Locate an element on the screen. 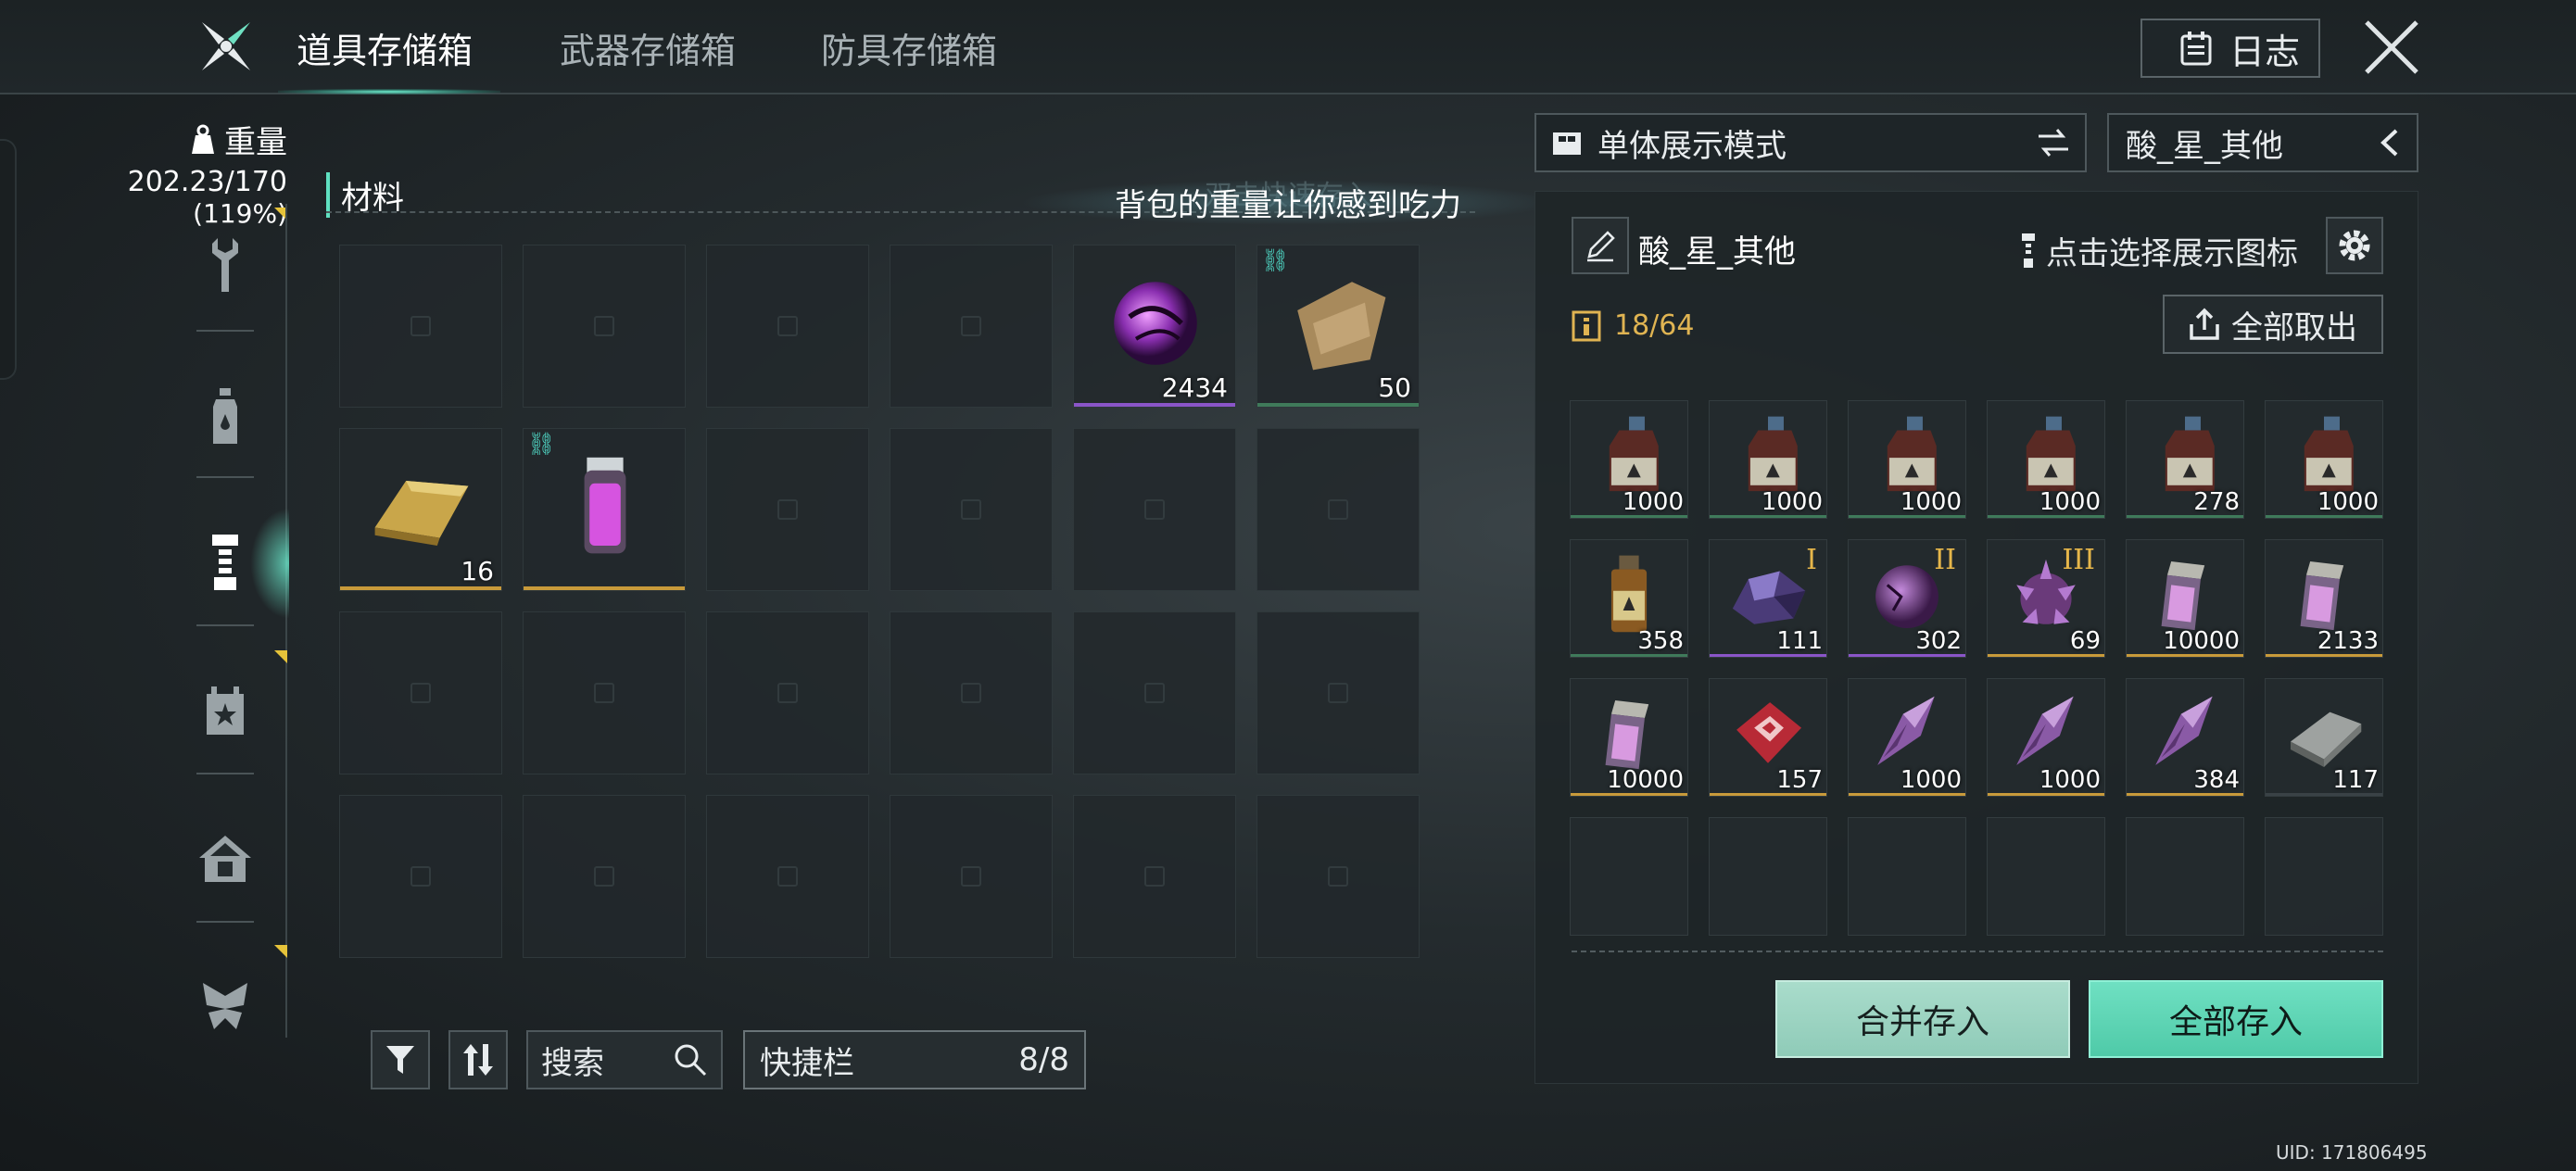 The width and height of the screenshot is (2576, 1171). sort-button is located at coordinates (478, 1060).